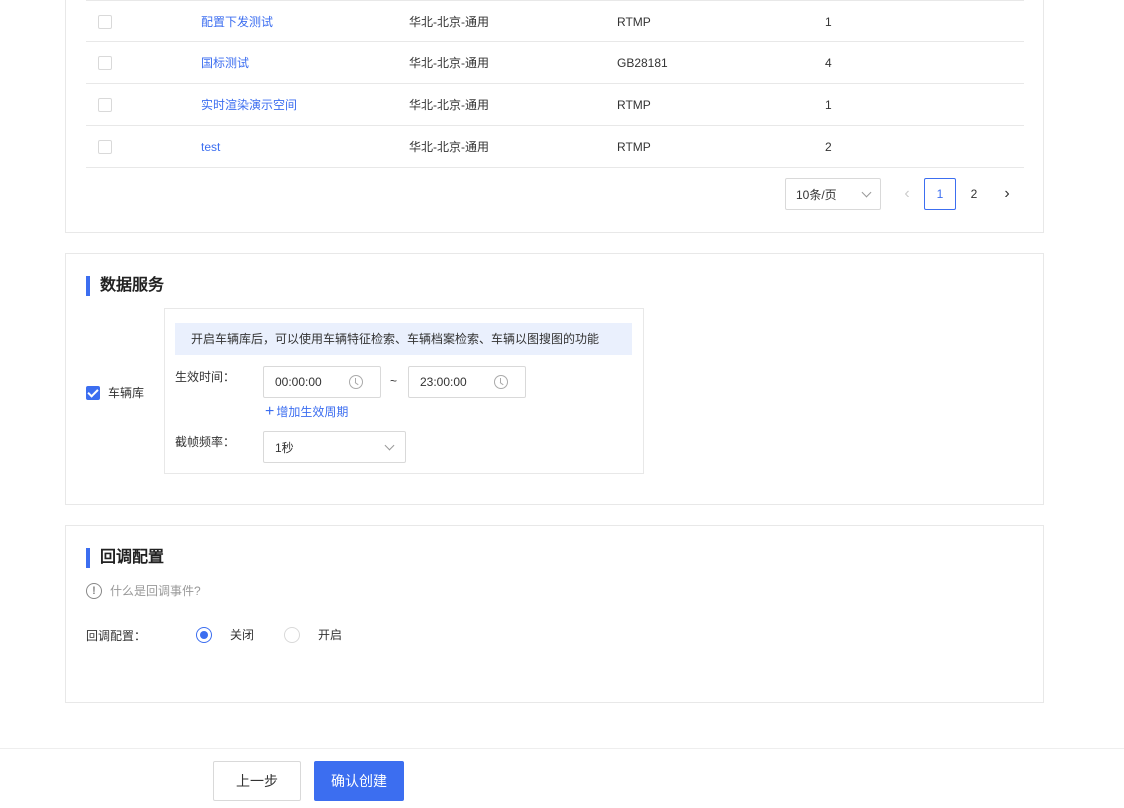 Image resolution: width=1124 pixels, height=808 pixels. I want to click on info-icon: !, so click(94, 590).